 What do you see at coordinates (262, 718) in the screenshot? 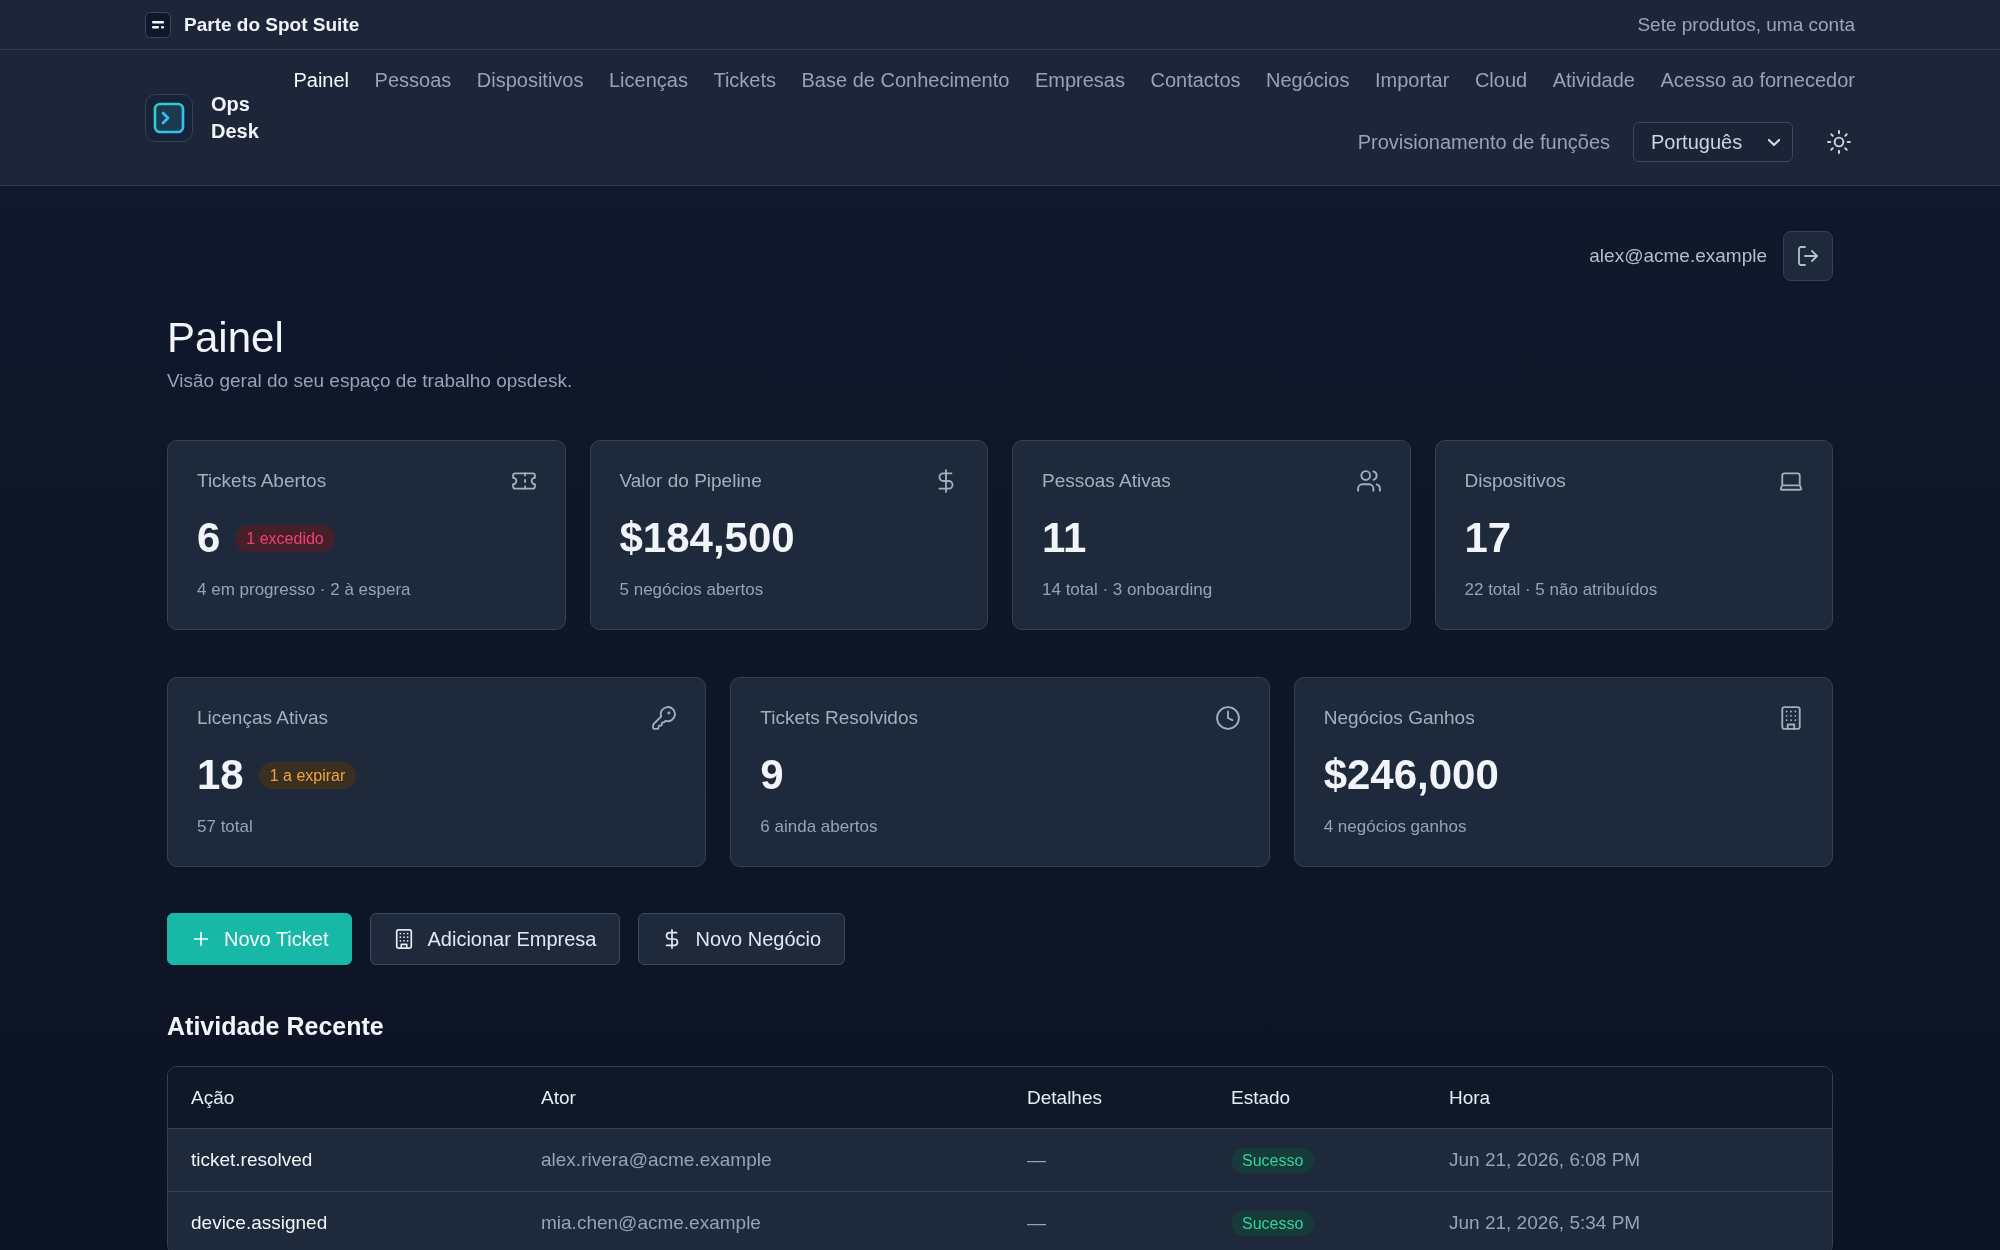
I see `stat-label: Licenças Ativas` at bounding box center [262, 718].